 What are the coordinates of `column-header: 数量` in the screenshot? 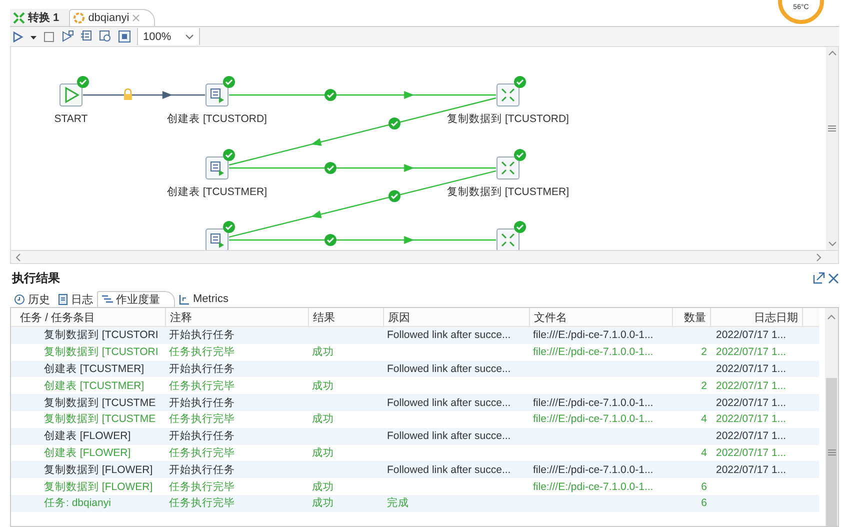 It's located at (692, 317).